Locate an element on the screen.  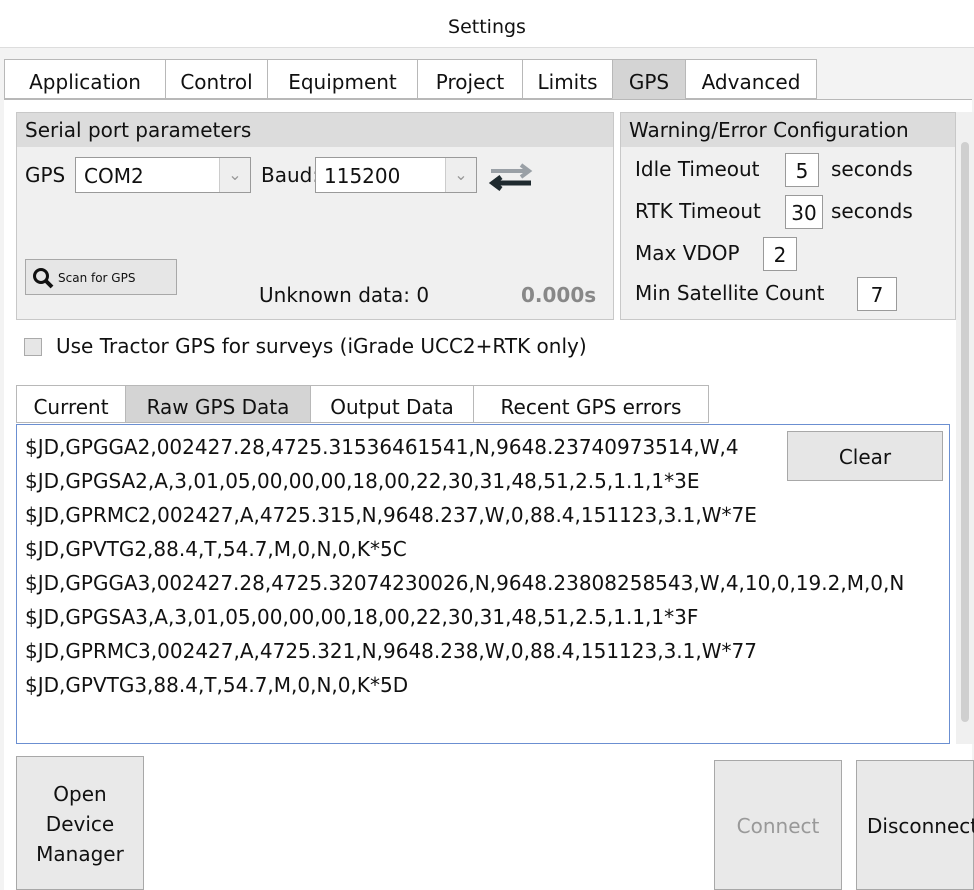
max-vdop-label: Max VDOP is located at coordinates (687, 253).